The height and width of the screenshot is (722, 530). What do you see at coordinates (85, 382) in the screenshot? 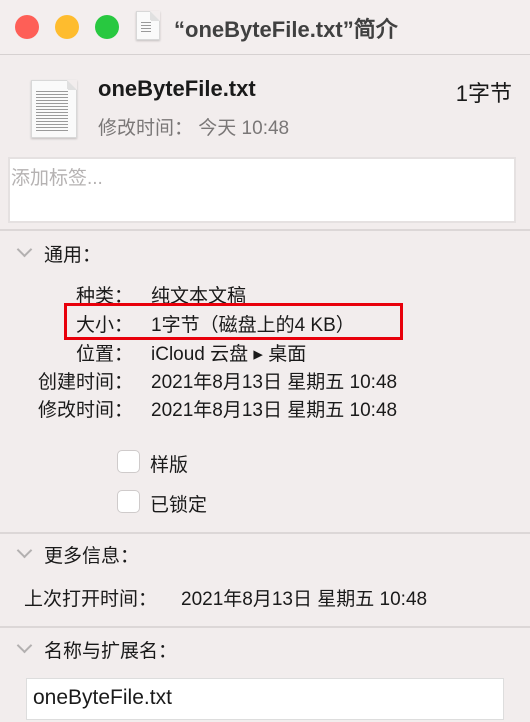
I see `created-label: 创建时间：` at bounding box center [85, 382].